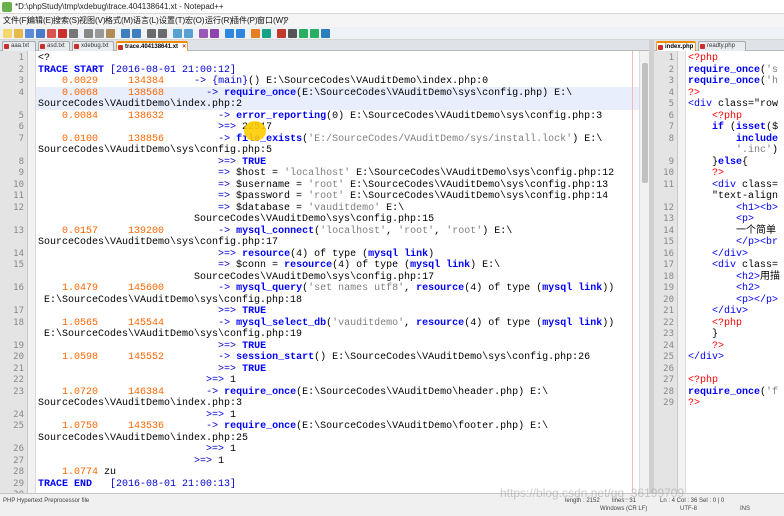  I want to click on tab-aaa: aaa.txt, so click(19, 46).